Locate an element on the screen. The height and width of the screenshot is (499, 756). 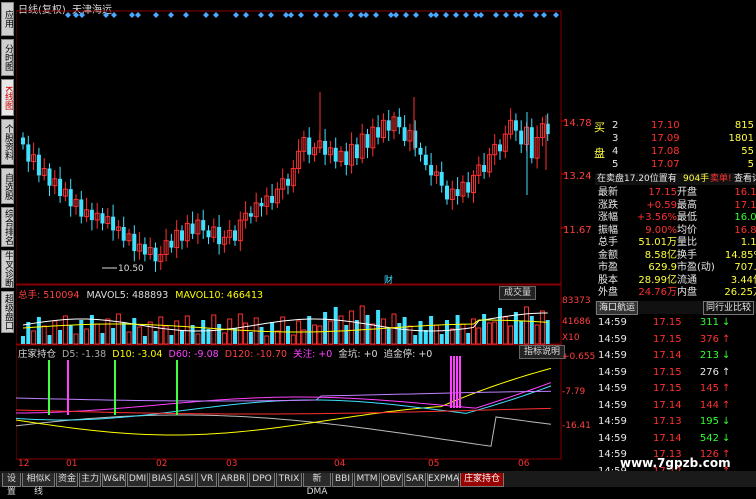
status-vol: 904手 is located at coordinates (696, 179).